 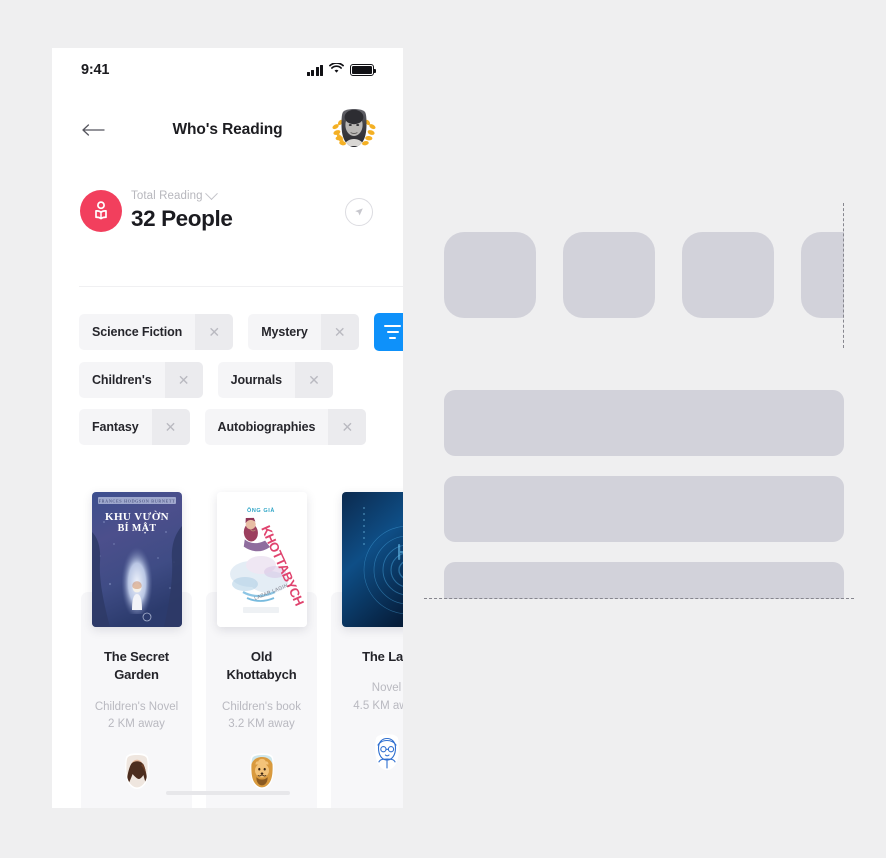 I want to click on book-meta: Children's Novel 2 KM away, so click(x=136, y=715).